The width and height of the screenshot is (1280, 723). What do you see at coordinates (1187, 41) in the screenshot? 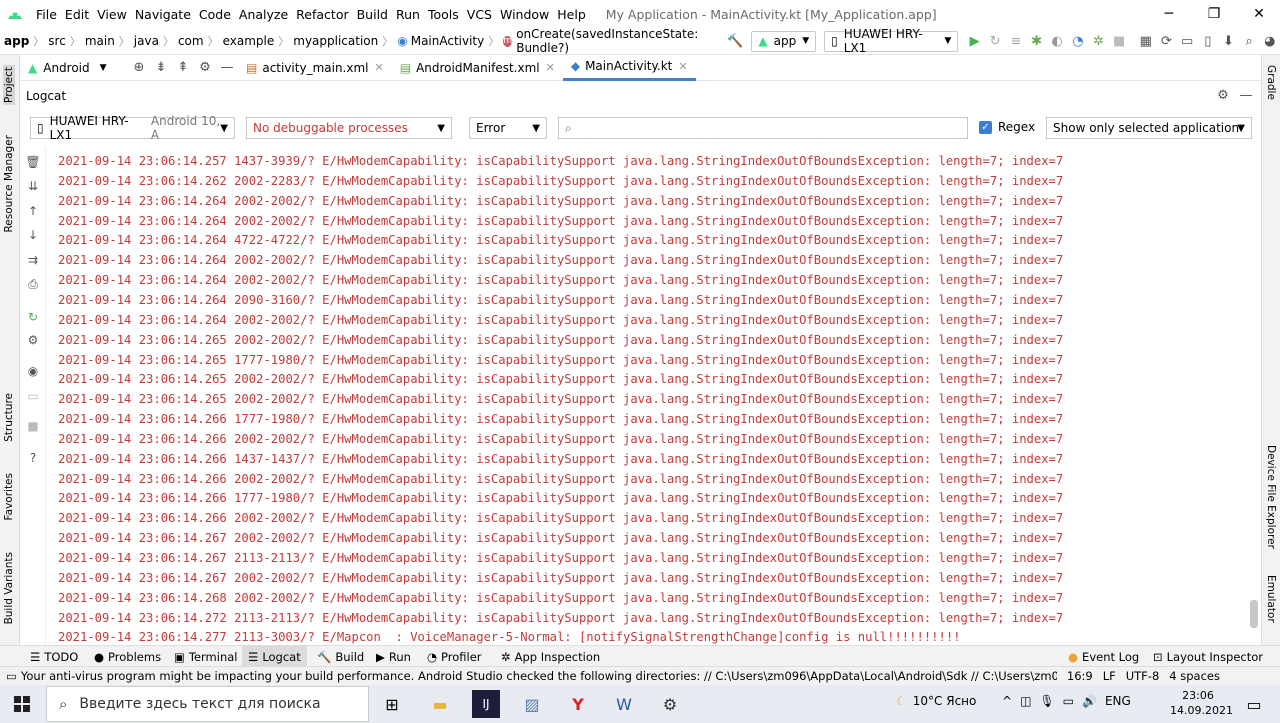
I see `avd-manager-icon: ▭` at bounding box center [1187, 41].